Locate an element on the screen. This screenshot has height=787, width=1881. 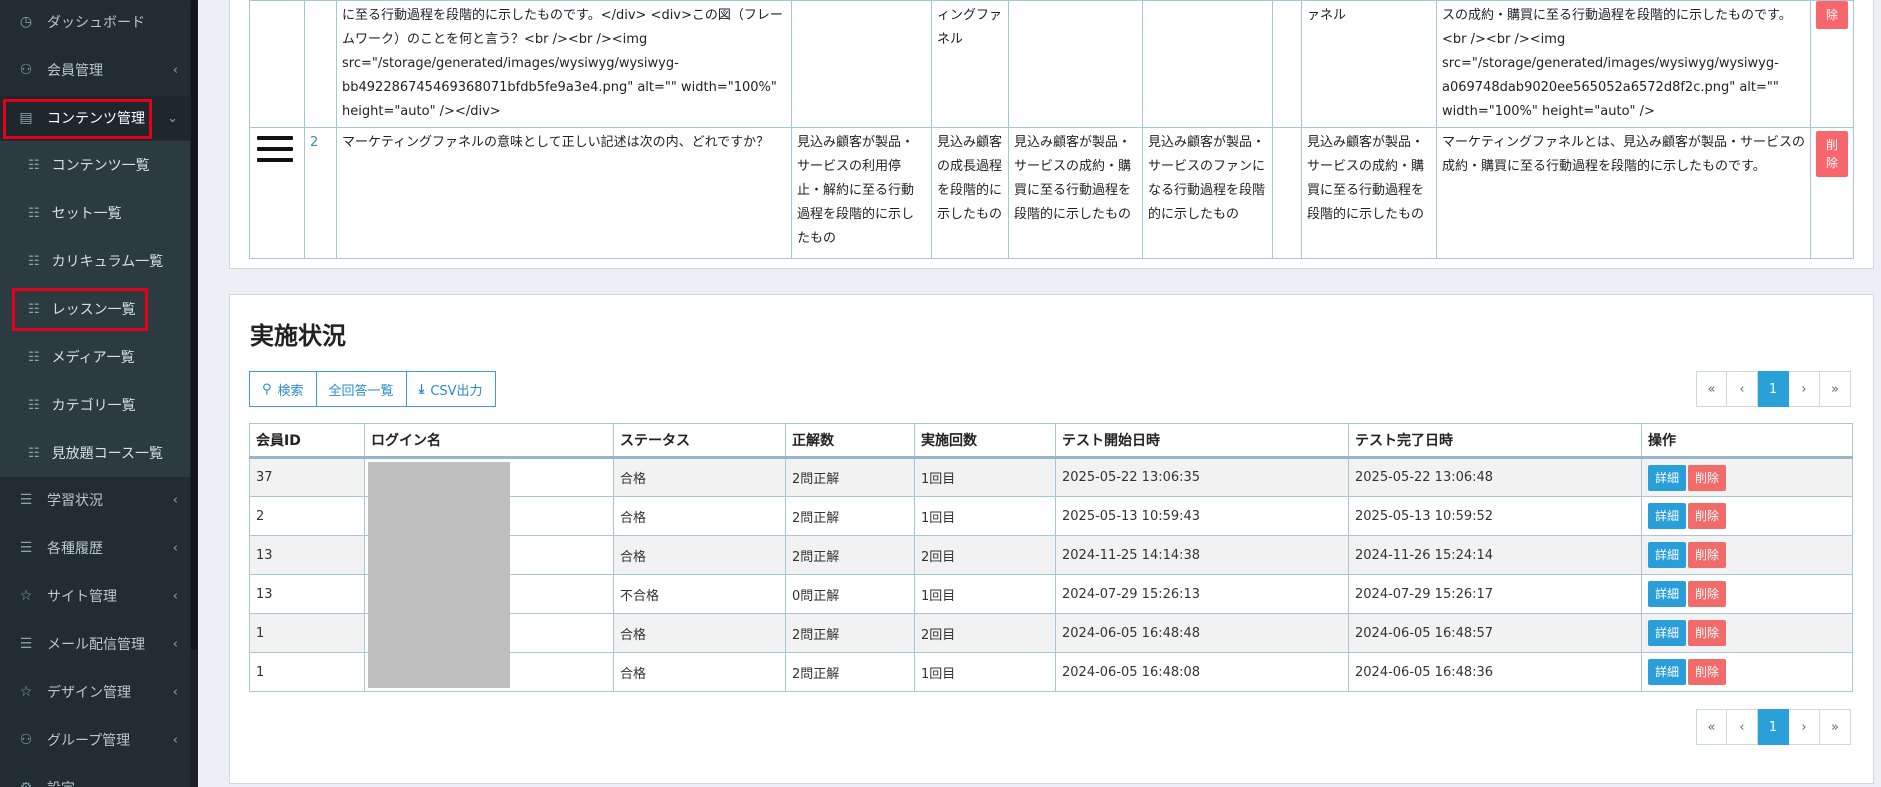
pagination-bottom: « ‹ 1 › » is located at coordinates (1773, 727).